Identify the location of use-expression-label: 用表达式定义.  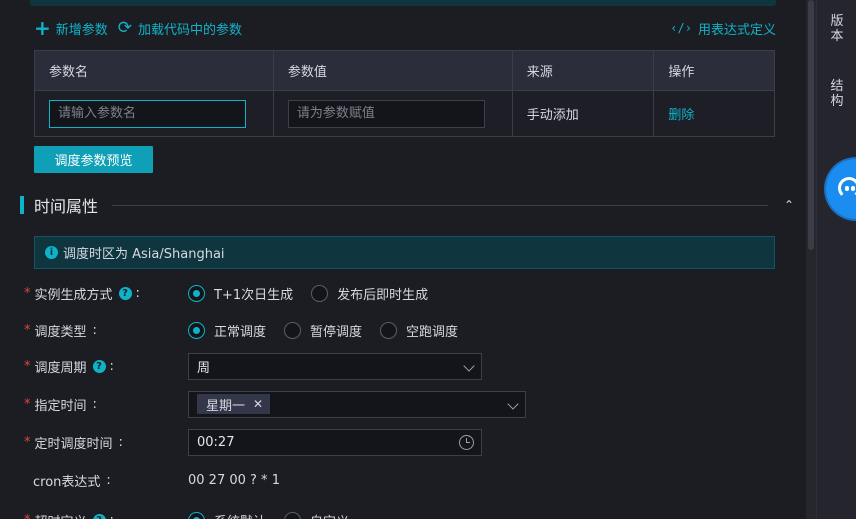
(736, 30).